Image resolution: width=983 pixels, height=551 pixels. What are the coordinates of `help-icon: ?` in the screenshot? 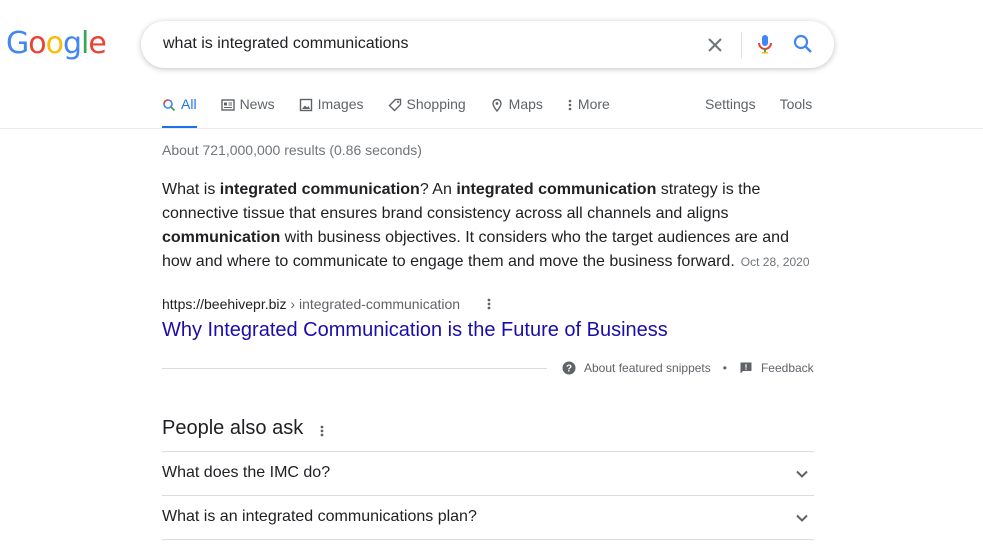 It's located at (569, 368).